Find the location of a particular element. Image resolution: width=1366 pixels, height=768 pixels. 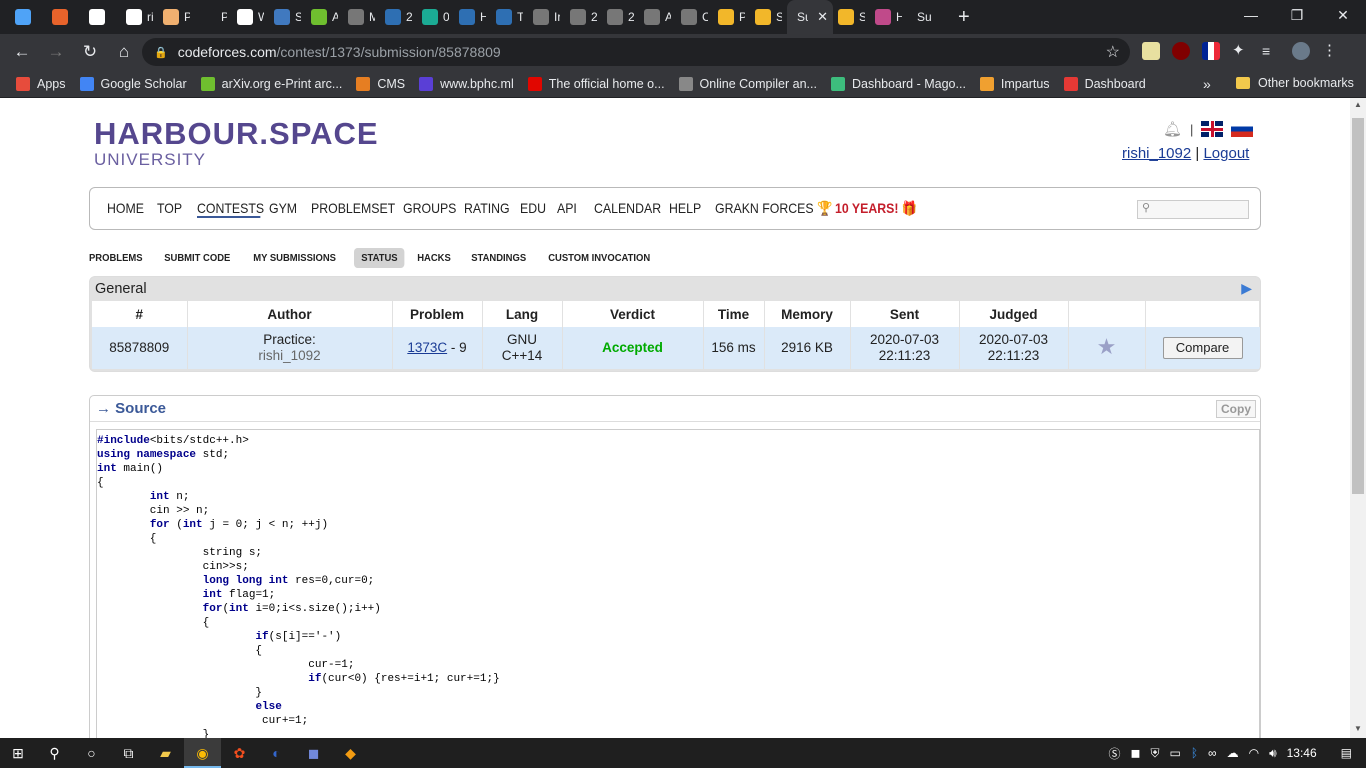

menu-item: CONTESTS is located at coordinates (230, 209).